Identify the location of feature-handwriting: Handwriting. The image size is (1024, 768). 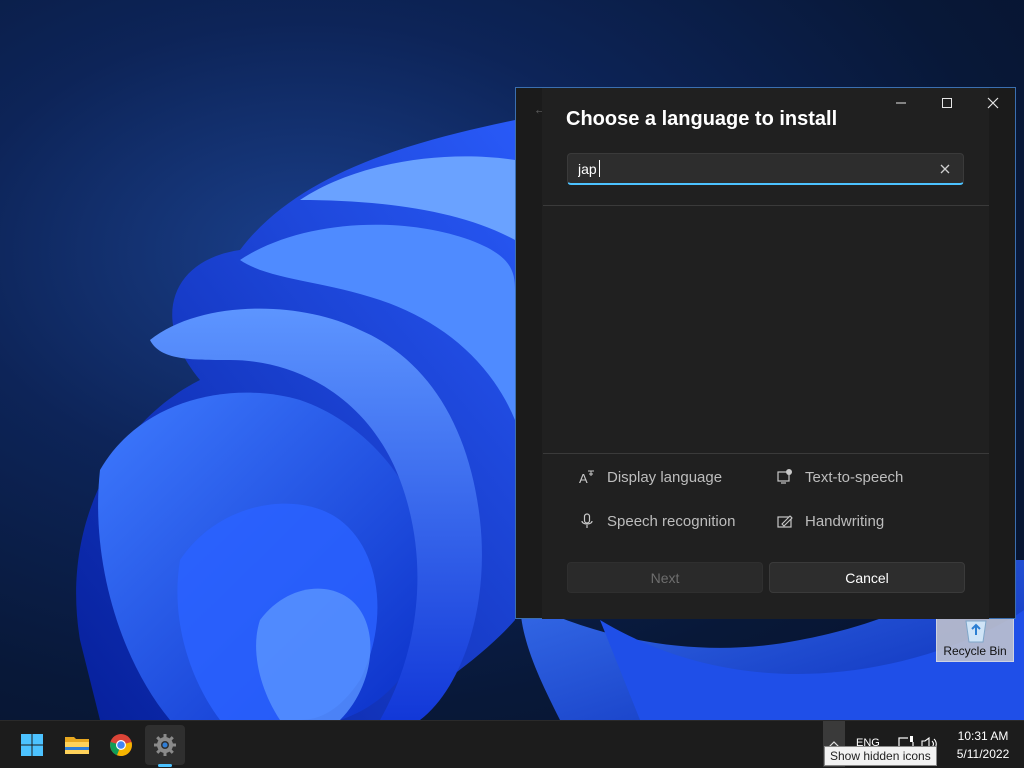
(829, 521).